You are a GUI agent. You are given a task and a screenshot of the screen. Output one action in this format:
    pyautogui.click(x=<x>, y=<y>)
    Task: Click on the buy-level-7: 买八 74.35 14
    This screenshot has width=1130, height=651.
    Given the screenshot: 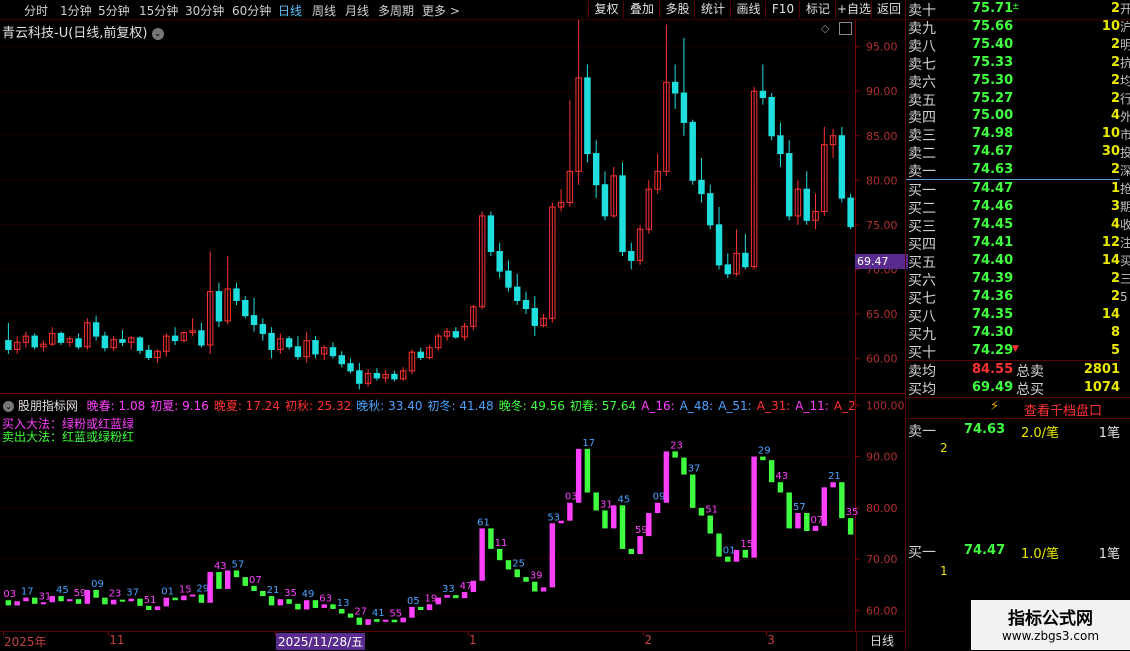 What is the action you would take?
    pyautogui.click(x=1013, y=315)
    